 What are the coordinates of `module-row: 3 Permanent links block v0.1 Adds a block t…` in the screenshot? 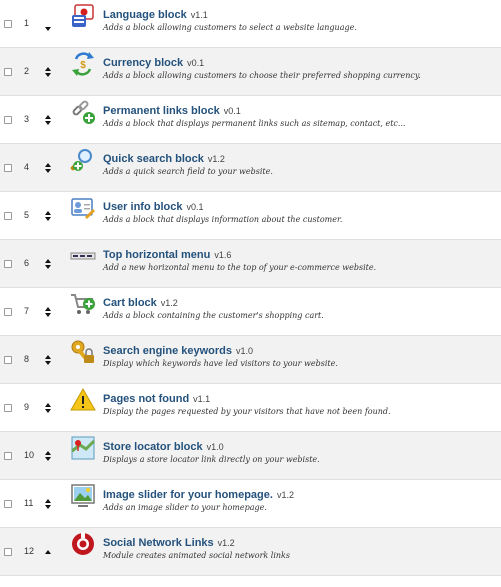 It's located at (250, 120).